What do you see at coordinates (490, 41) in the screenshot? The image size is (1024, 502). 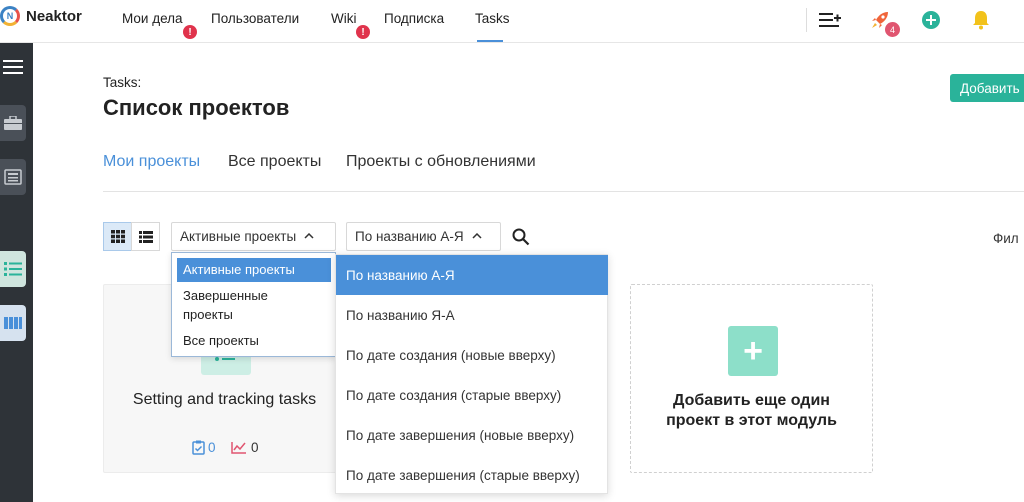 I see `active-nav-indicator` at bounding box center [490, 41].